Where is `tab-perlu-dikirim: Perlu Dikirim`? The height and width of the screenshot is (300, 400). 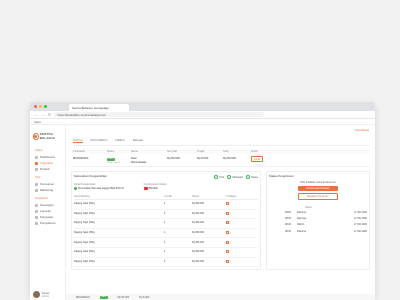
tab-perlu-dikirim: Perlu Dikirim is located at coordinates (99, 140).